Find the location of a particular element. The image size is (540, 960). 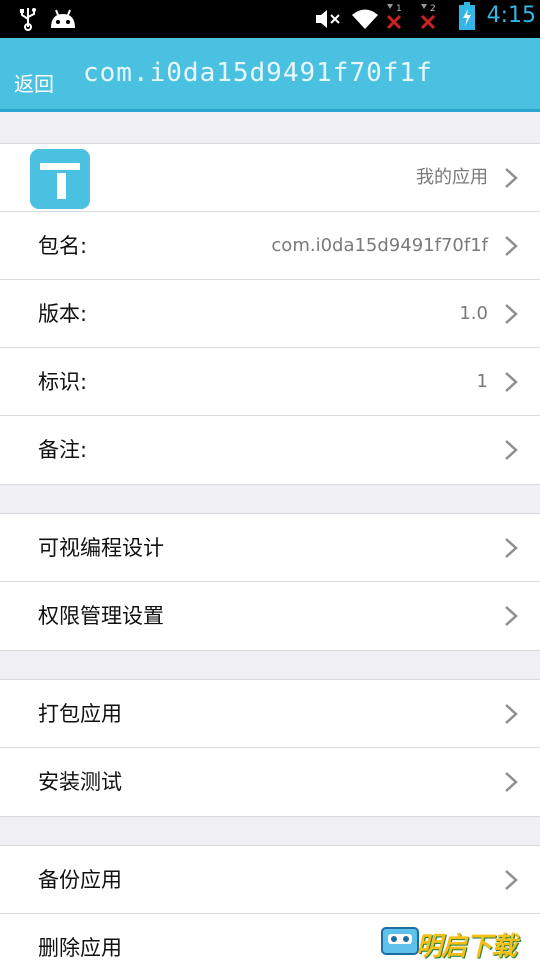

row-label: 标识: is located at coordinates (63, 382).